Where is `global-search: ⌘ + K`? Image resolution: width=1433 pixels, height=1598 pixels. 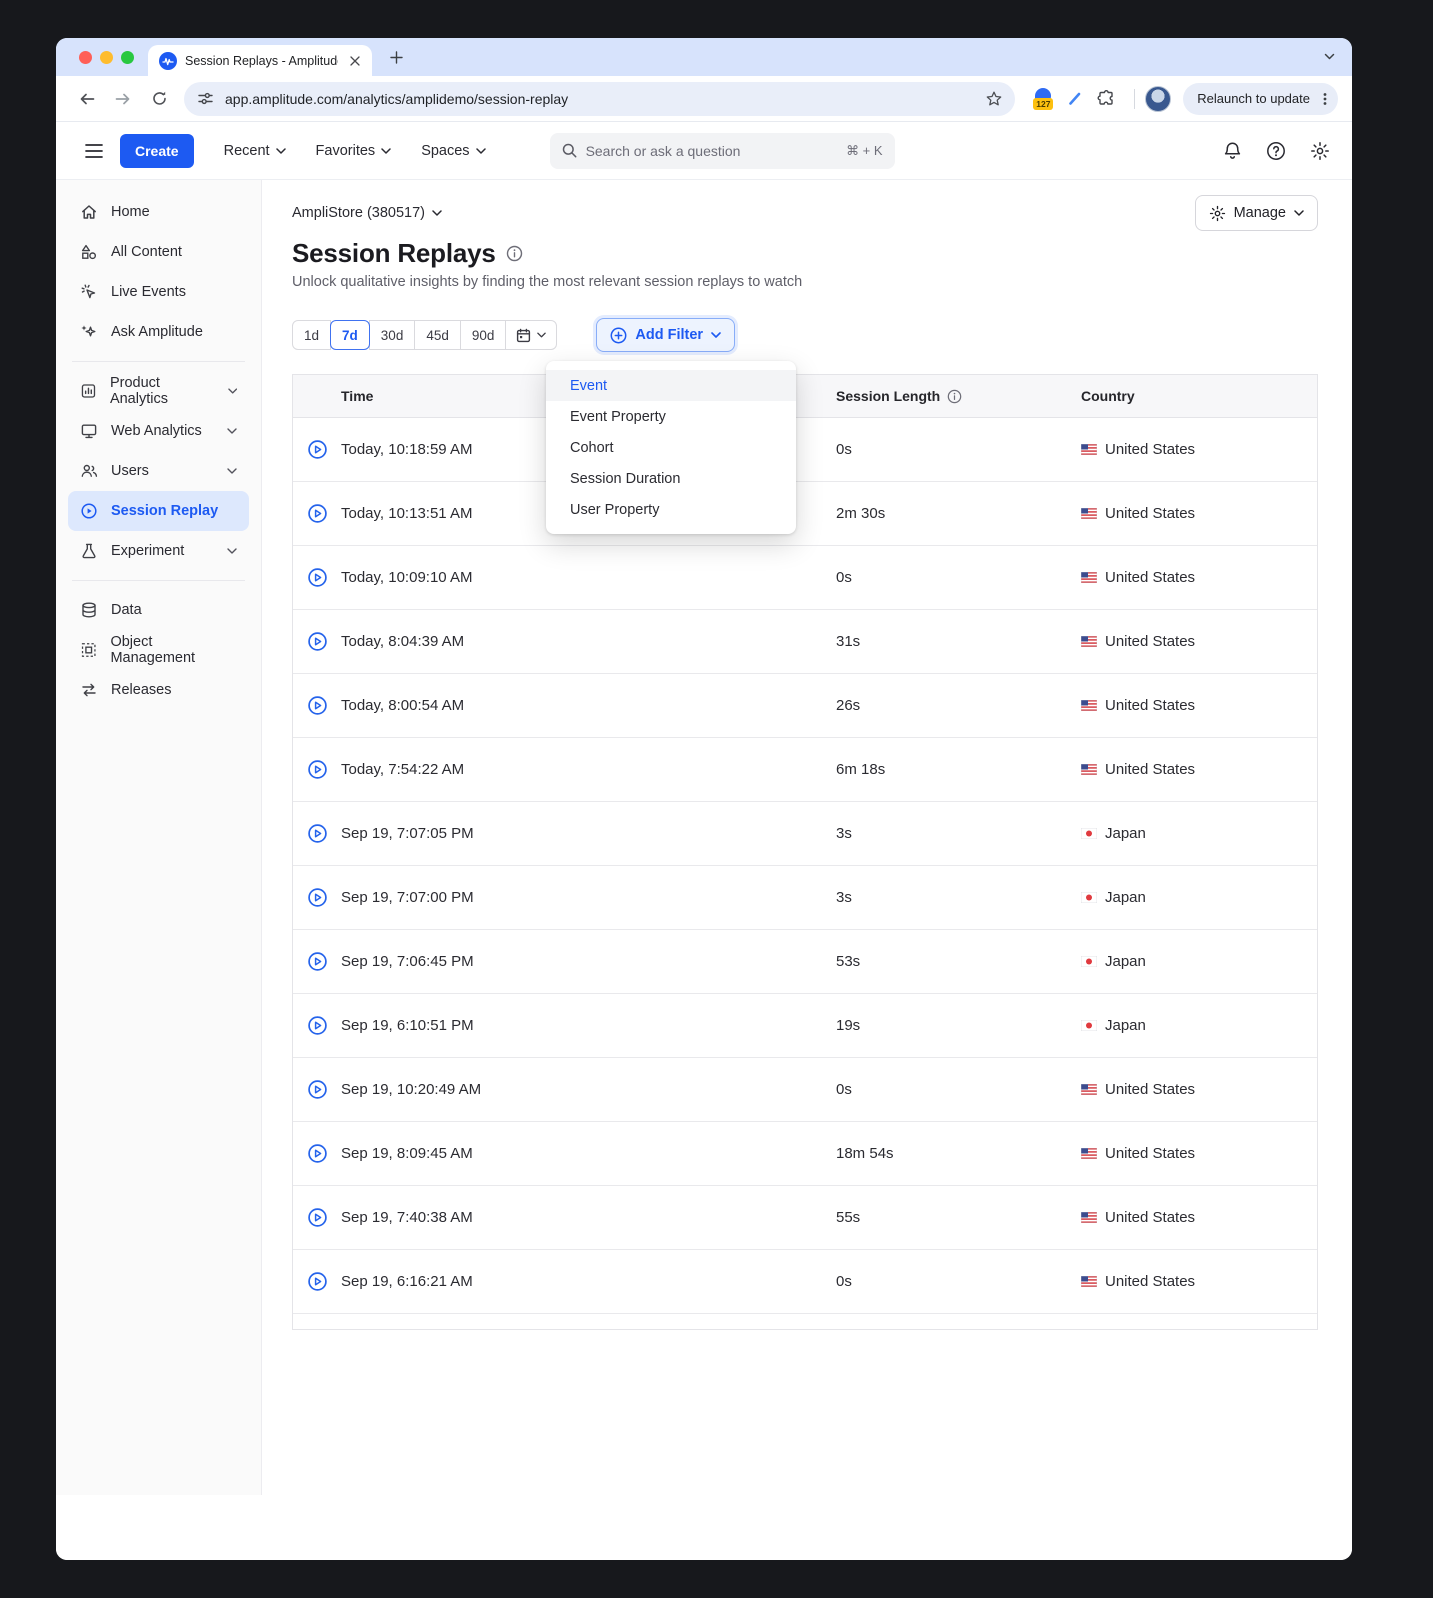
global-search: ⌘ + K is located at coordinates (722, 150).